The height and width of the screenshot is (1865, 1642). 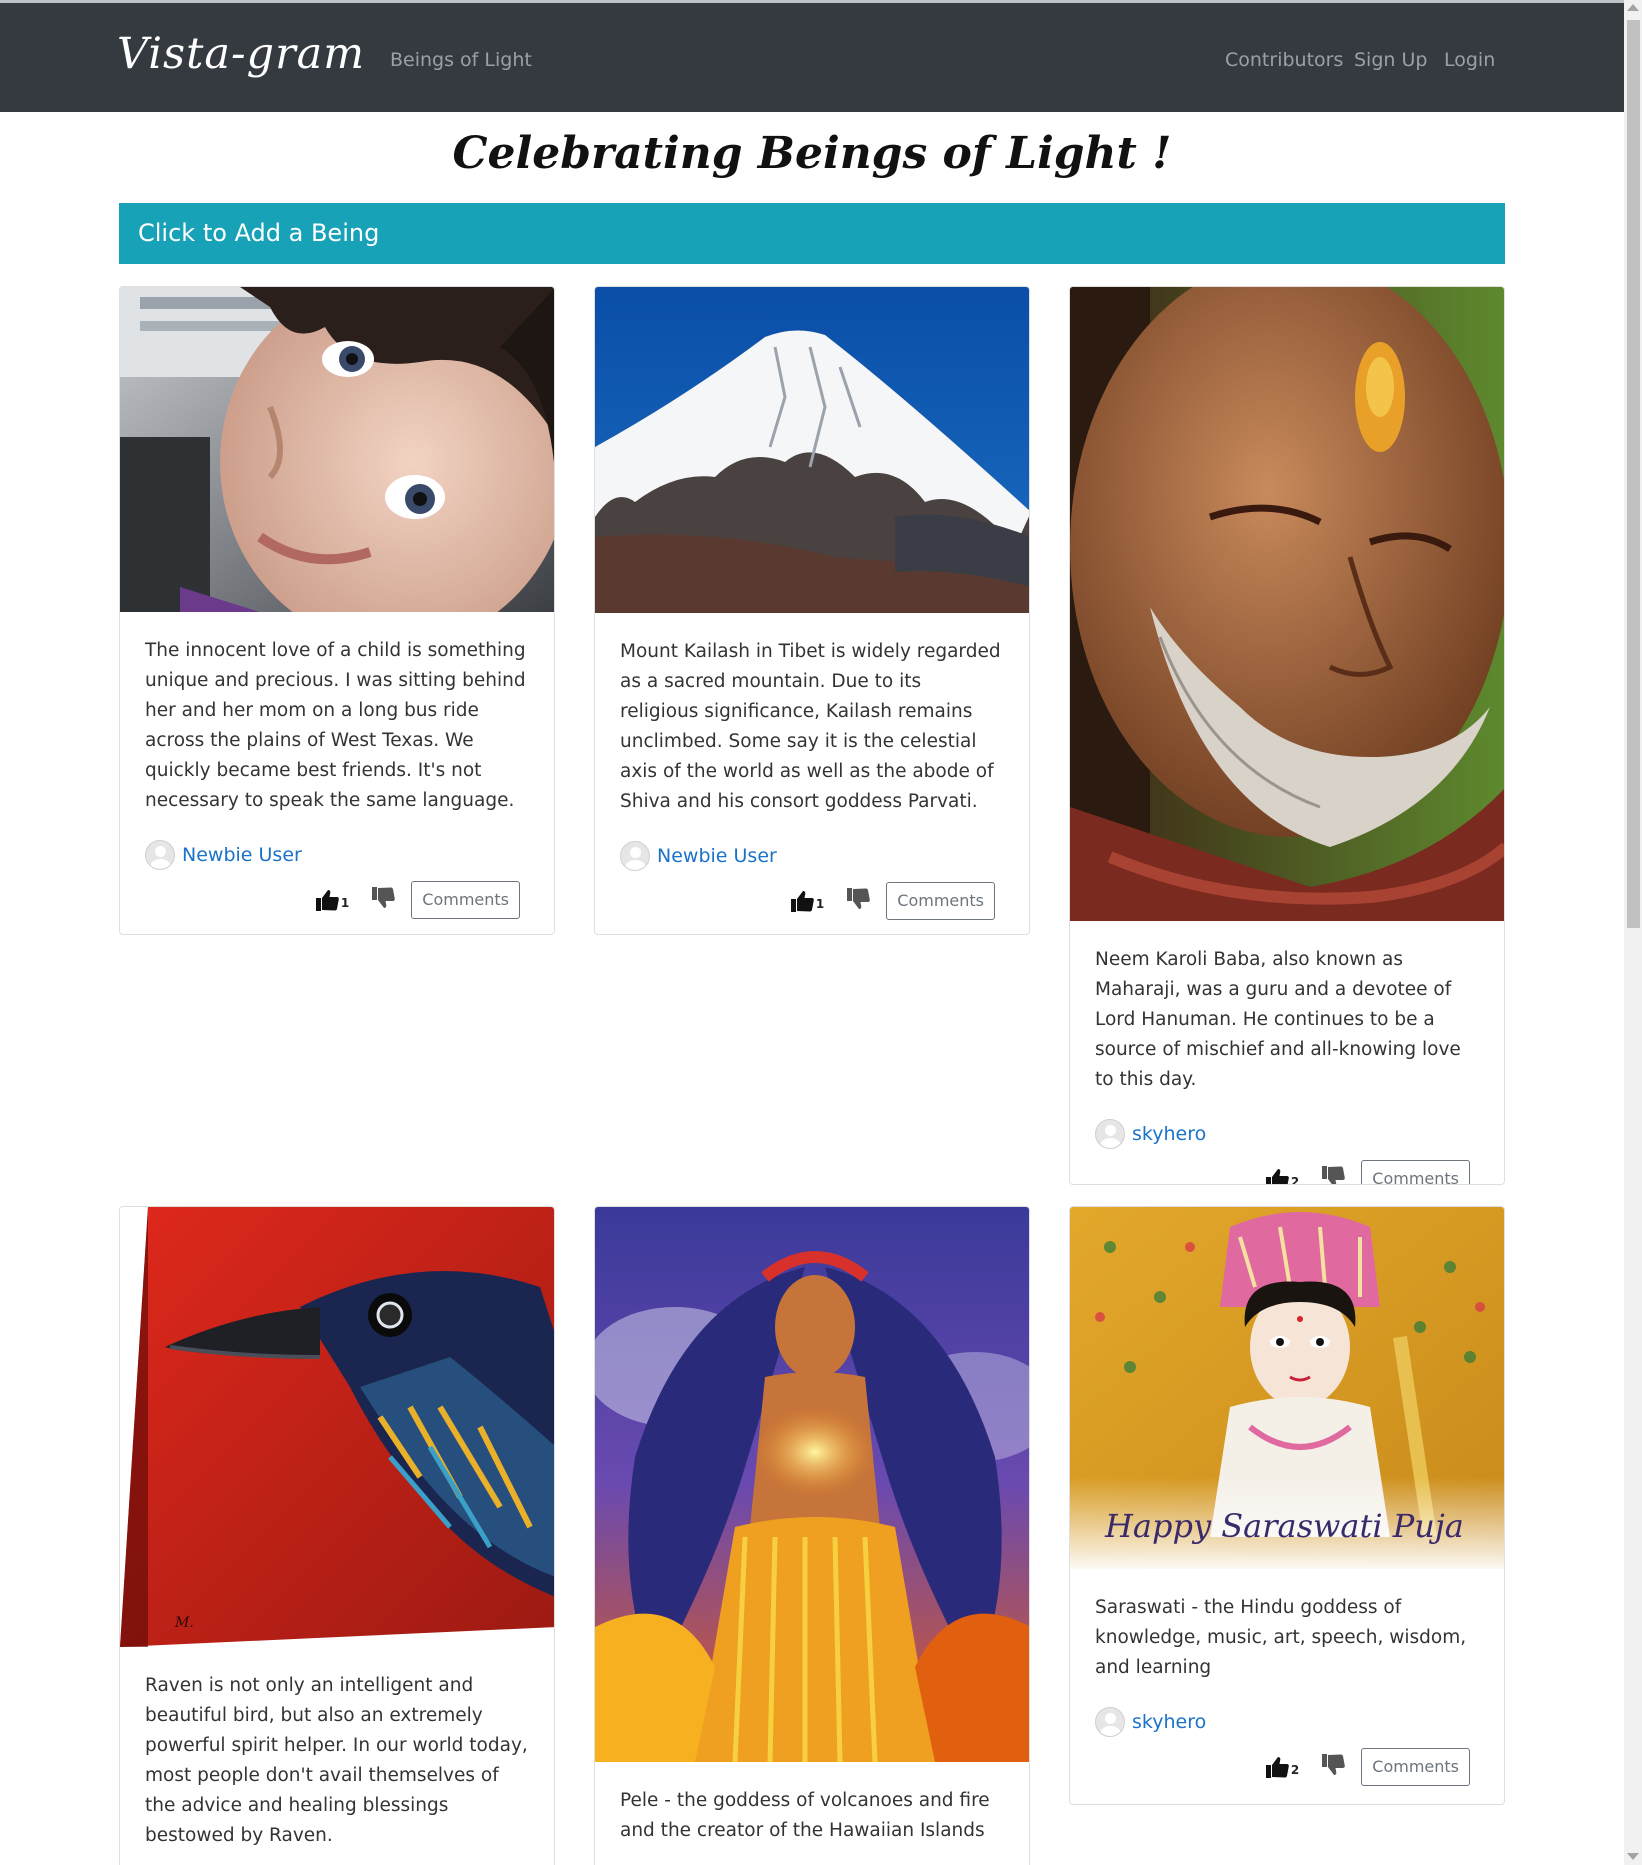 I want to click on image-caption: Happy Saraswati Puja, so click(x=1284, y=1526).